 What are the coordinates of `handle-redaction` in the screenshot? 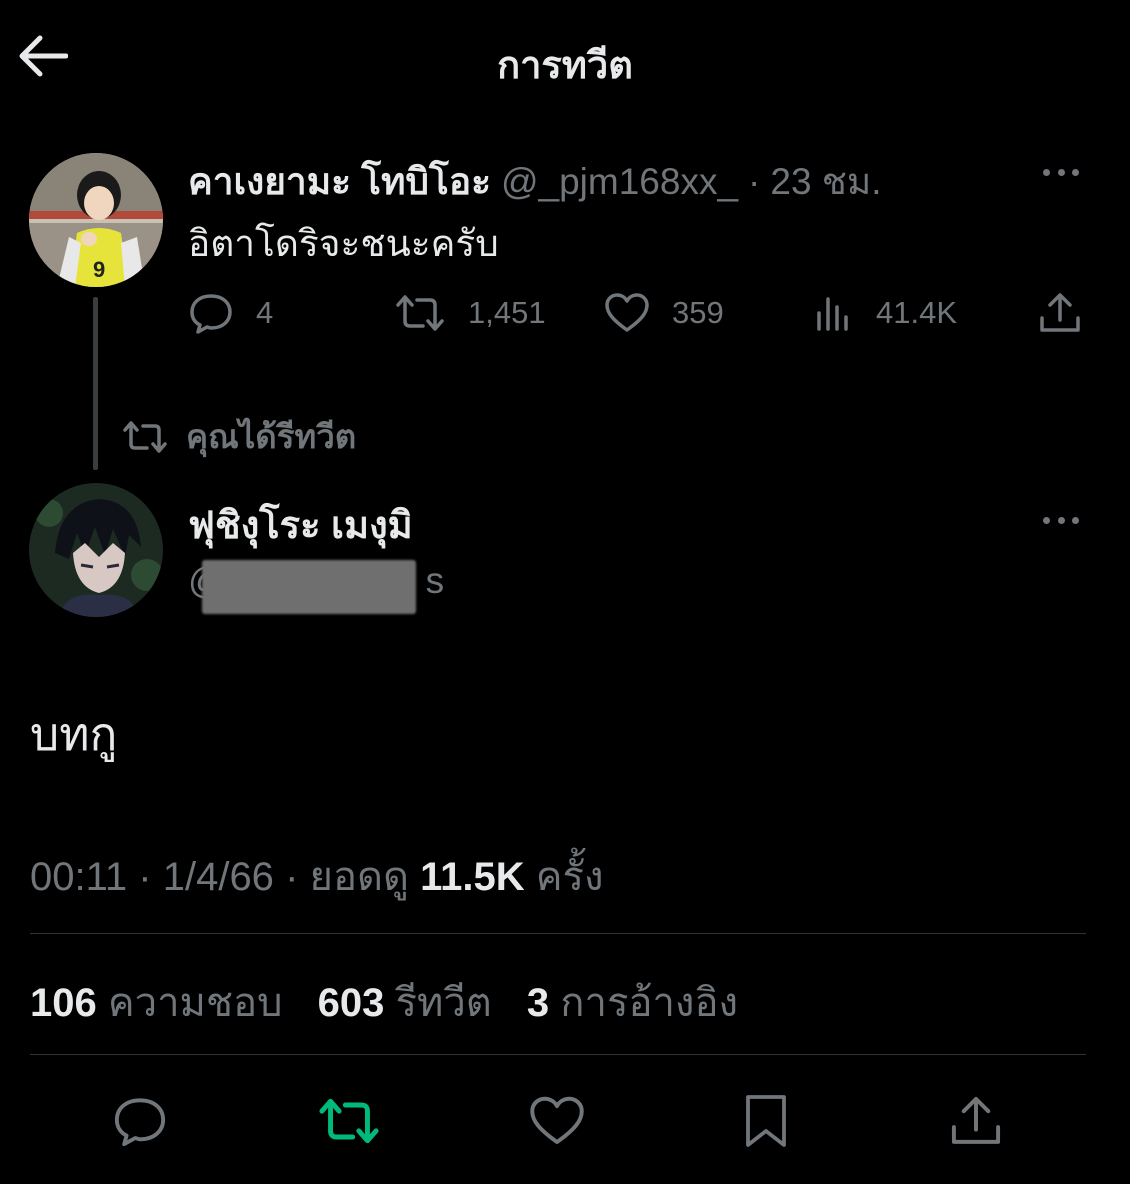 It's located at (309, 587).